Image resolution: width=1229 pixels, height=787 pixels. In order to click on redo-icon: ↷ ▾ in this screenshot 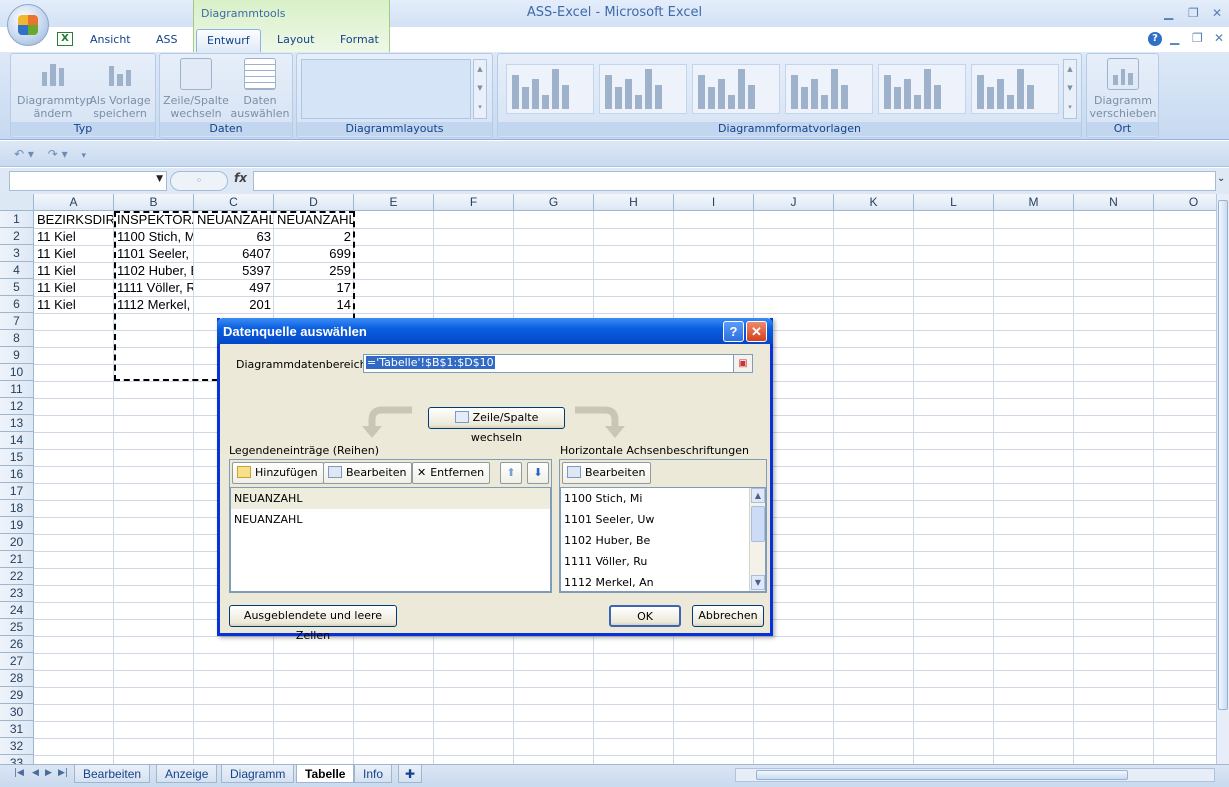, I will do `click(58, 154)`.